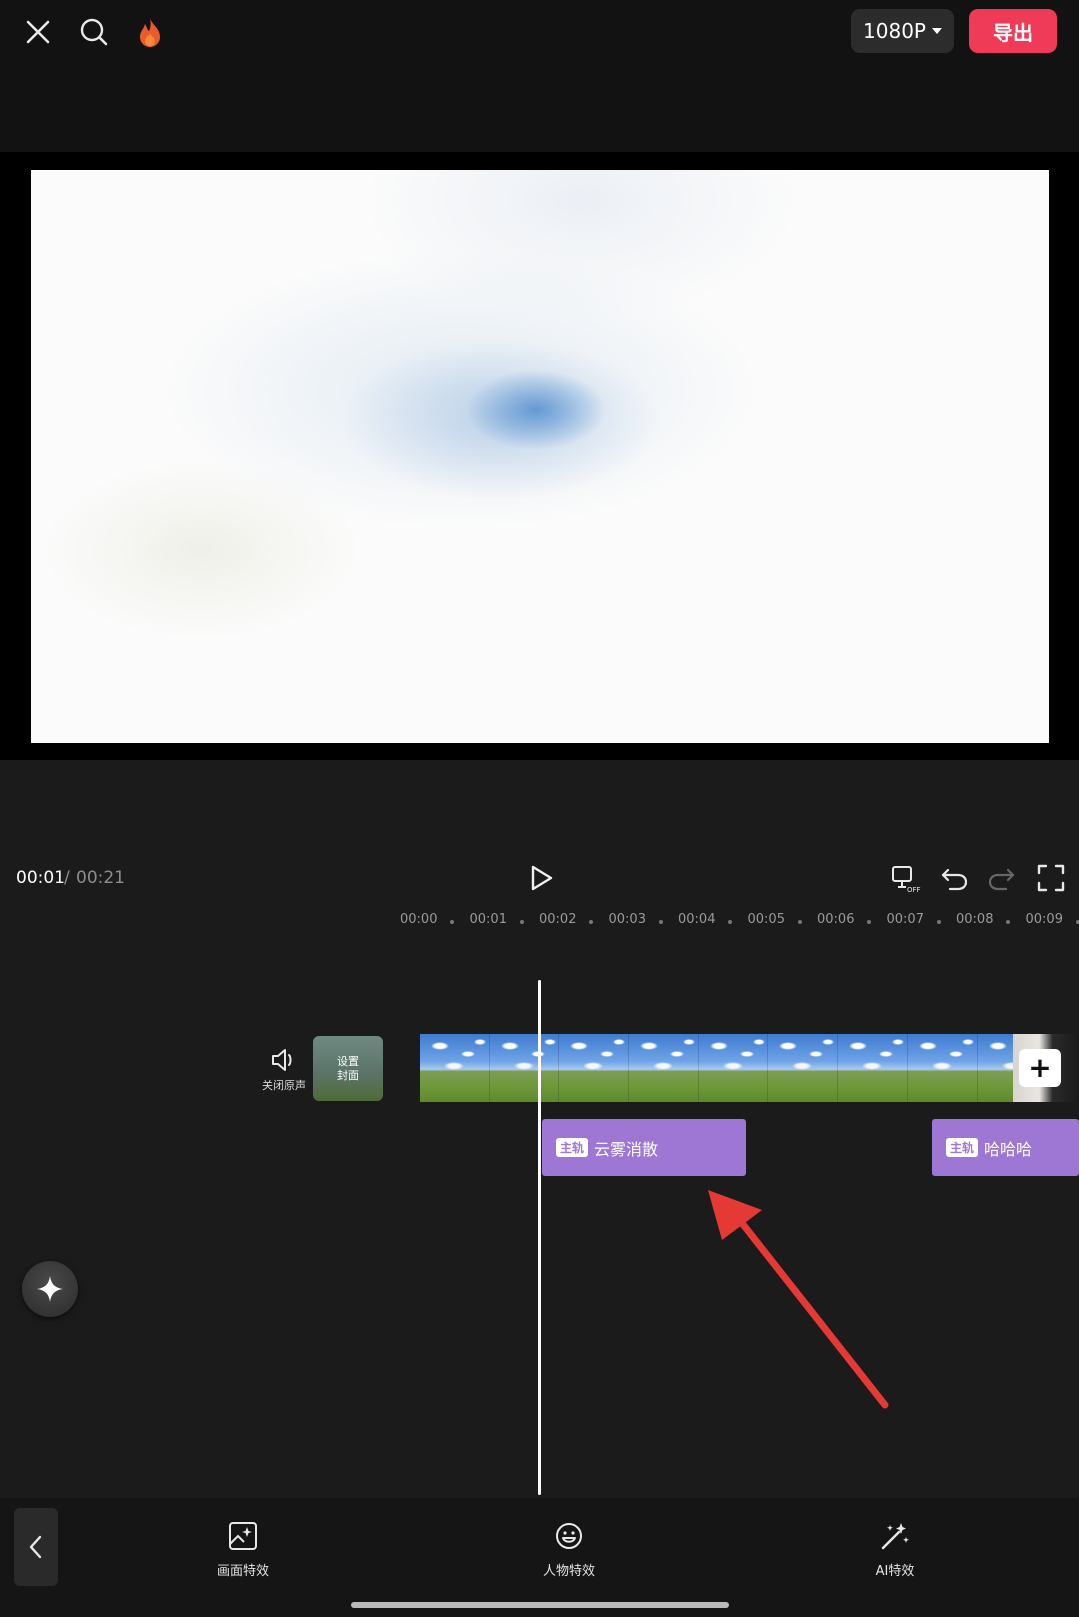 Image resolution: width=1079 pixels, height=1617 pixels. What do you see at coordinates (94, 32) in the screenshot?
I see `search-icon` at bounding box center [94, 32].